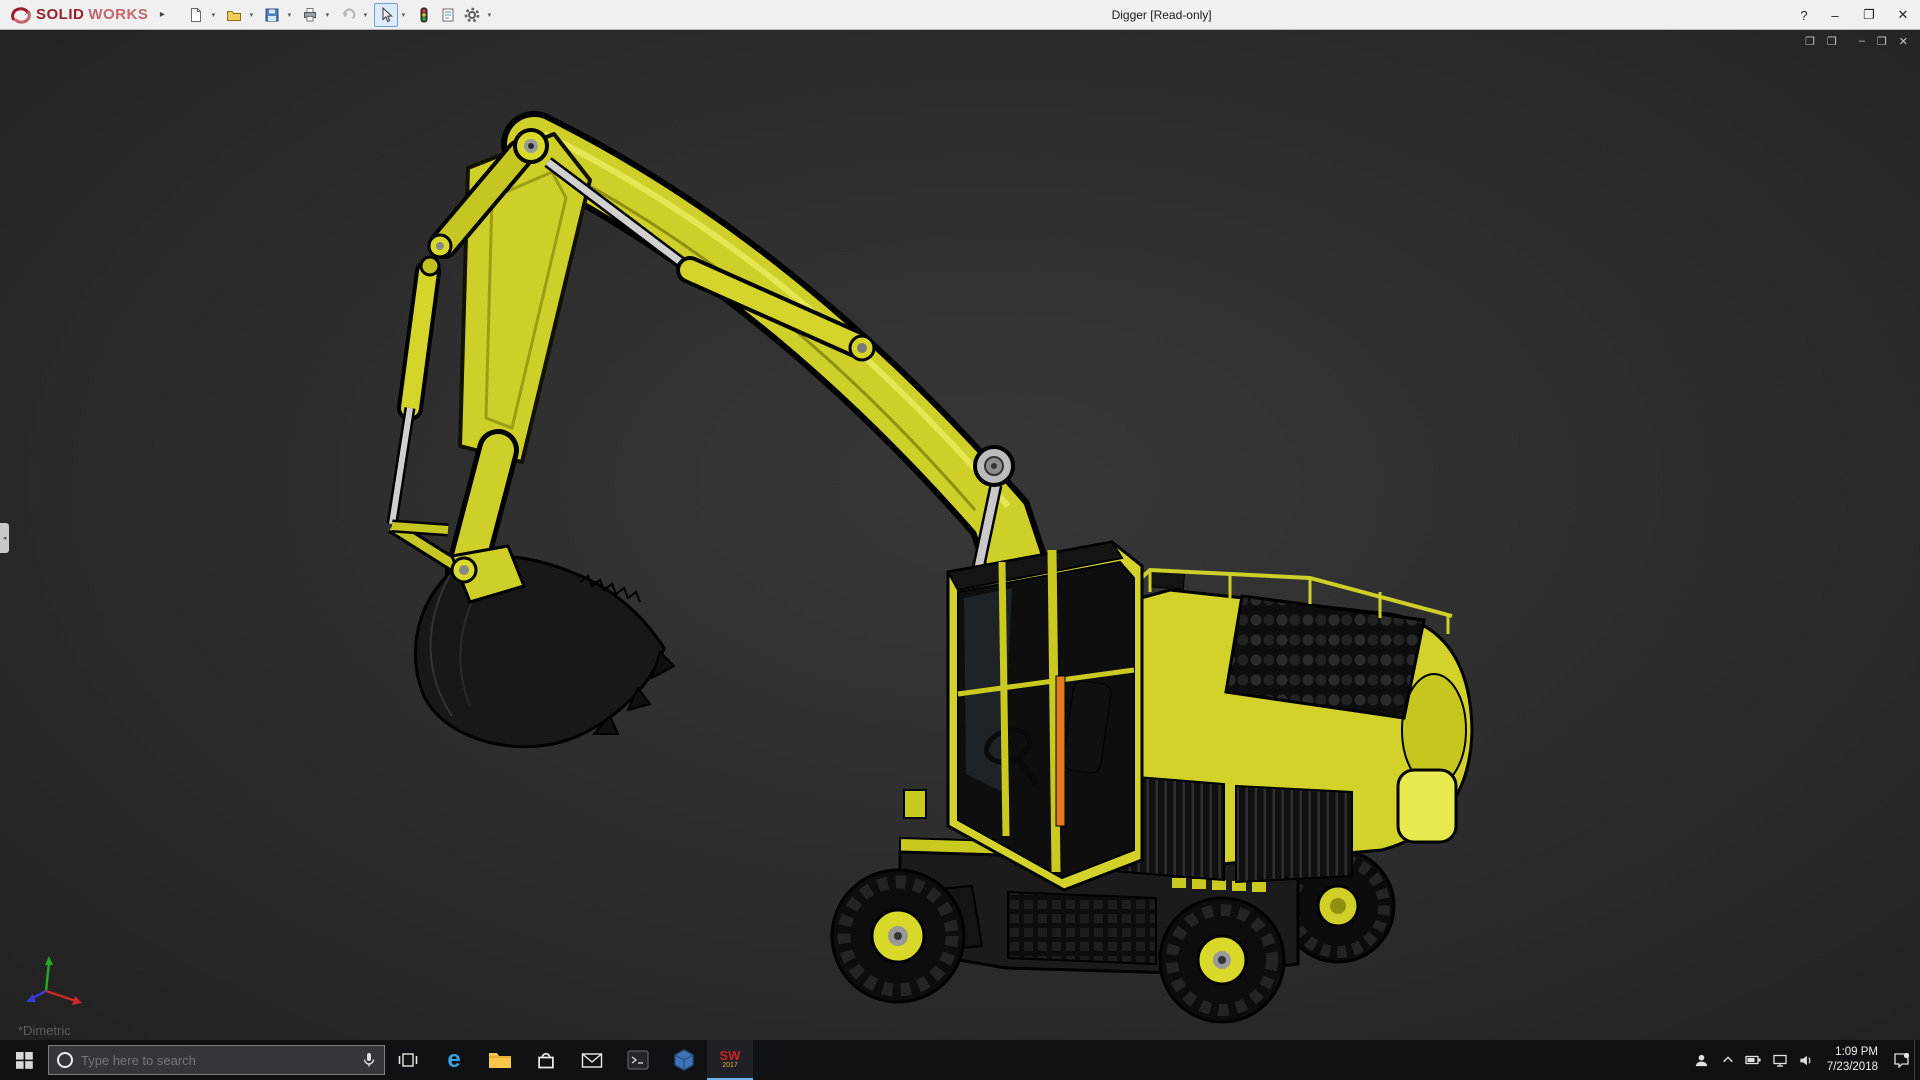  I want to click on clock-time: 1:09 PM, so click(1856, 1052).